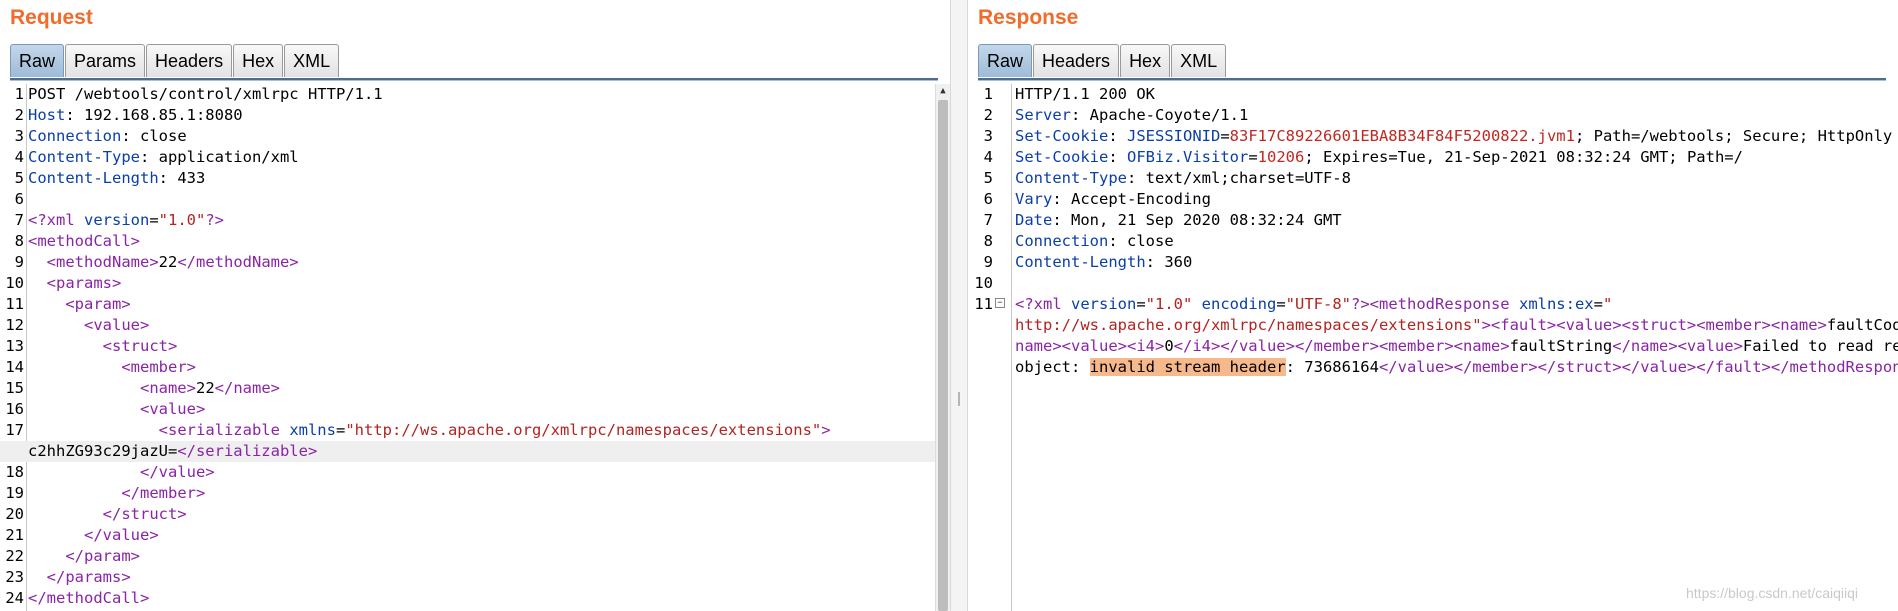 This screenshot has height=611, width=1898. Describe the element at coordinates (88, 577) in the screenshot. I see `code-token: </params>` at that location.